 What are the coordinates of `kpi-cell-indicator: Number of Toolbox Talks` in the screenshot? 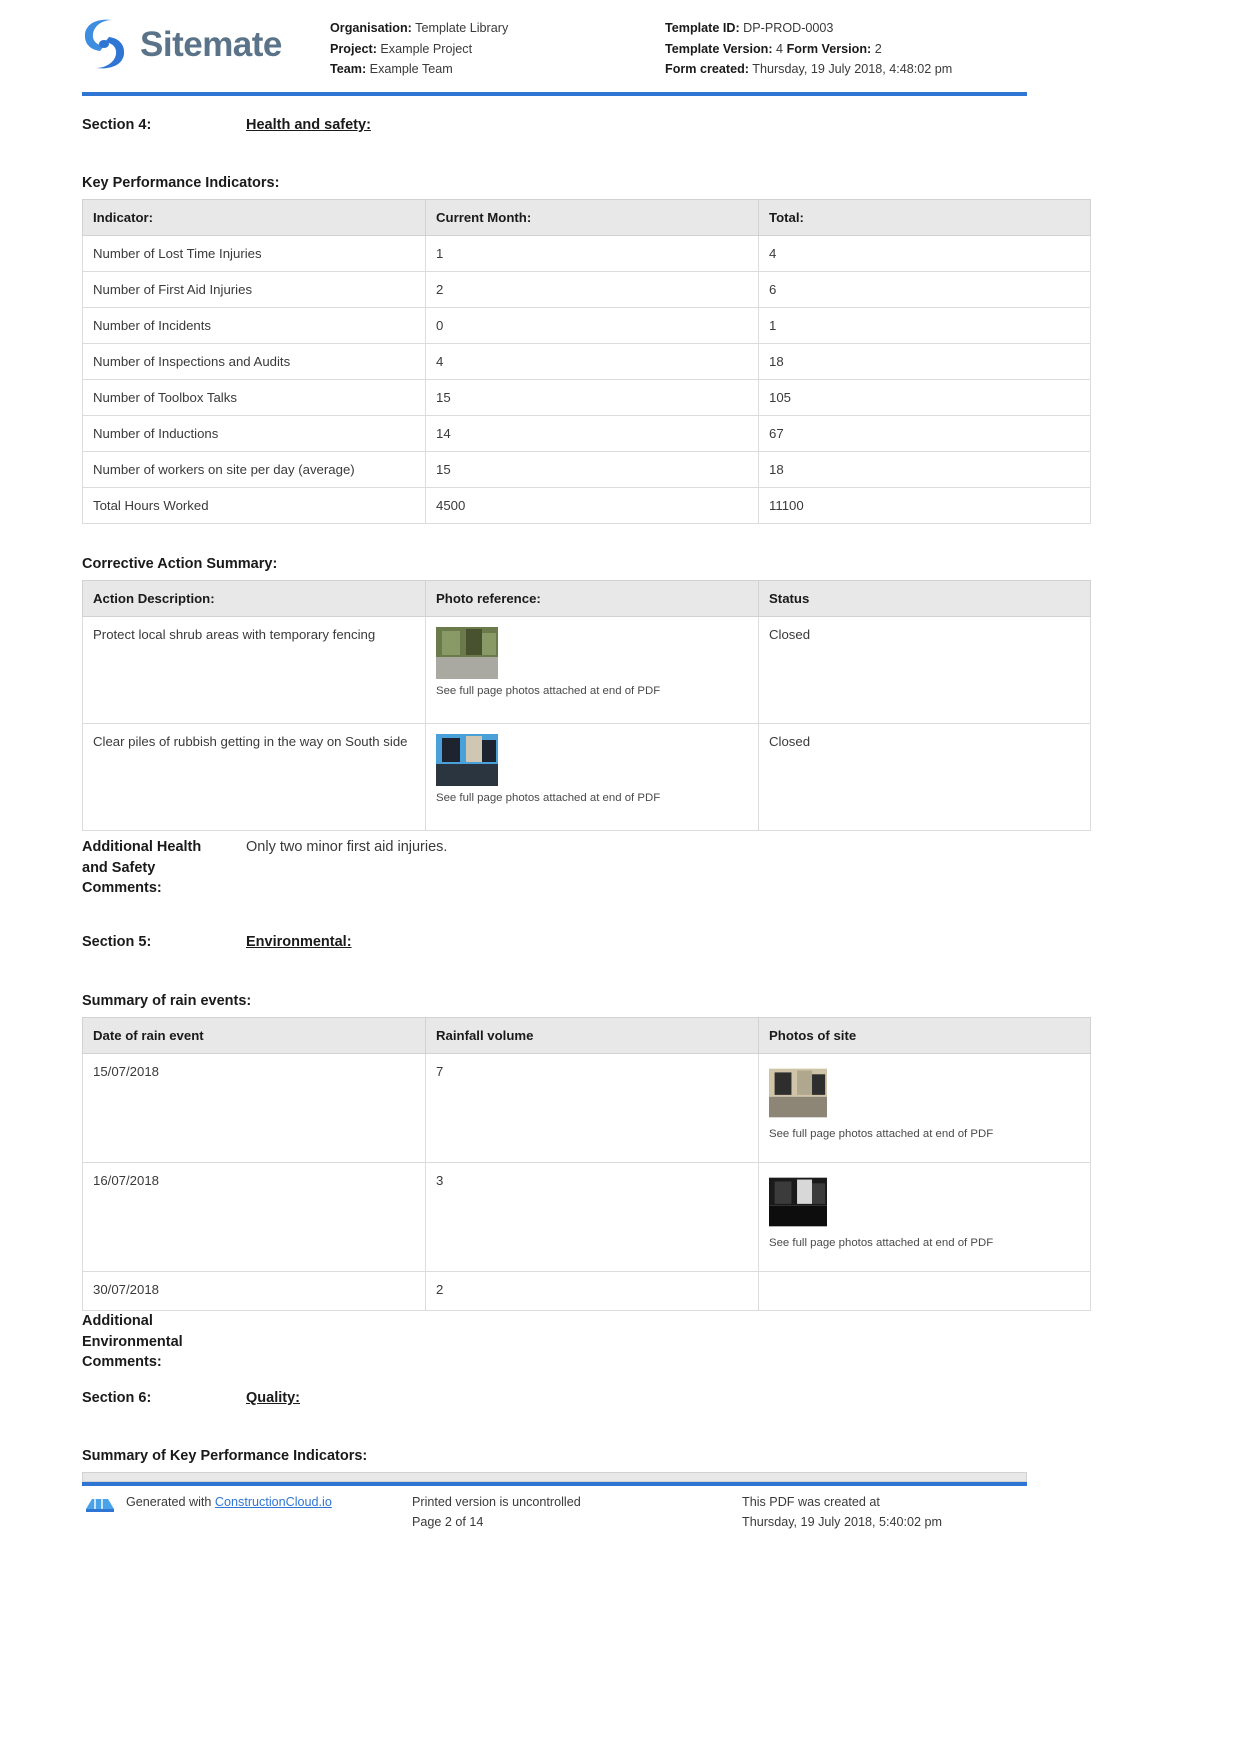 It's located at (254, 397).